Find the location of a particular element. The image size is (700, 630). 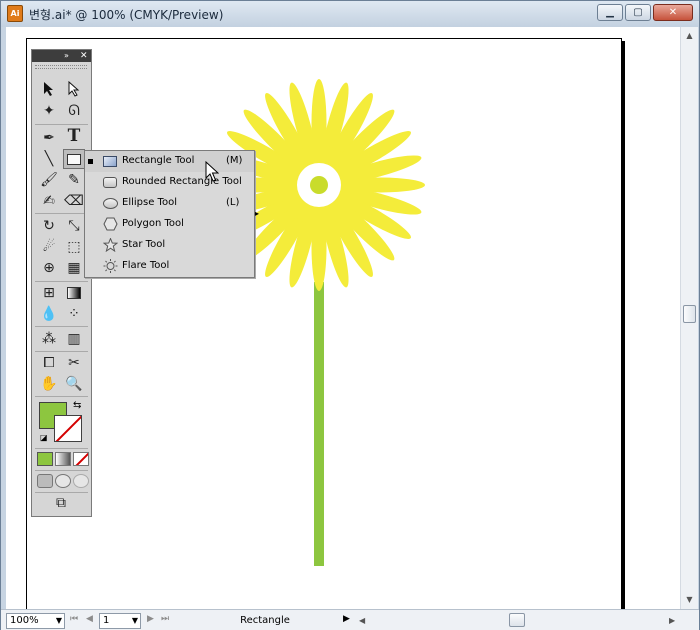

blob-brush-tool-icon: ✍ is located at coordinates (49, 201).